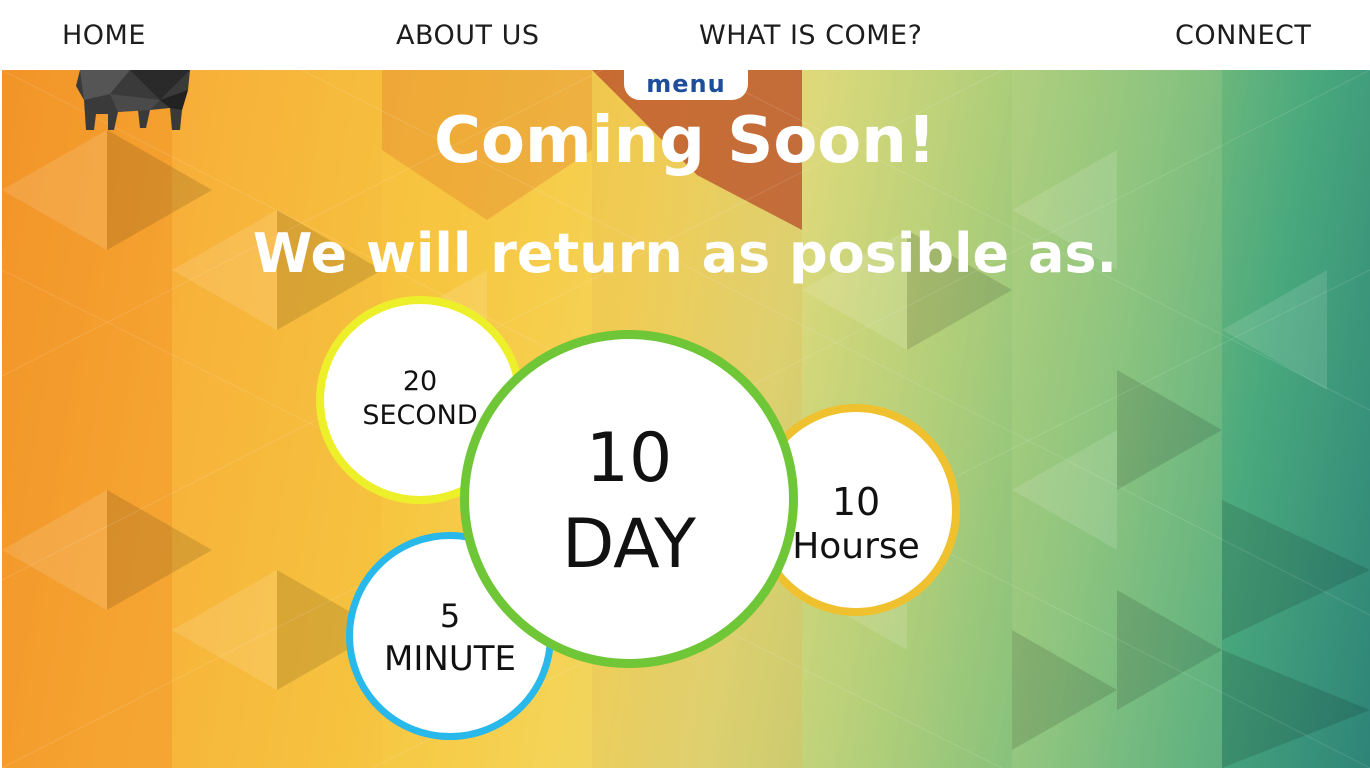 Image resolution: width=1370 pixels, height=768 pixels. I want to click on menu-tab-label: menu, so click(686, 84).